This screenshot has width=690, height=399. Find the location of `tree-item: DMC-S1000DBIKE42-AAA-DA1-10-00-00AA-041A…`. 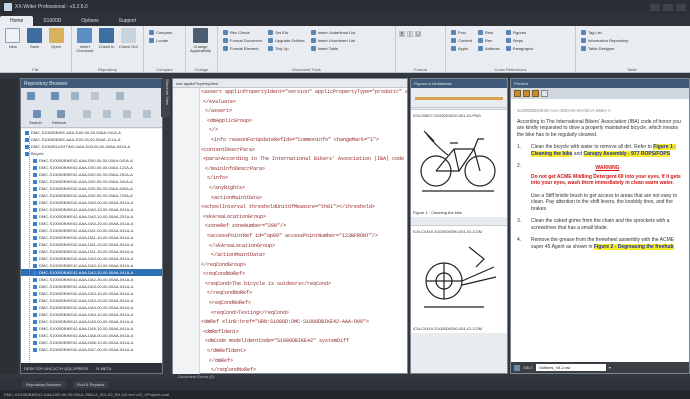

tree-item: DMC-S1000DBIKE42-AAA-DA1-10-00-00AA-041A… is located at coordinates (91, 237).